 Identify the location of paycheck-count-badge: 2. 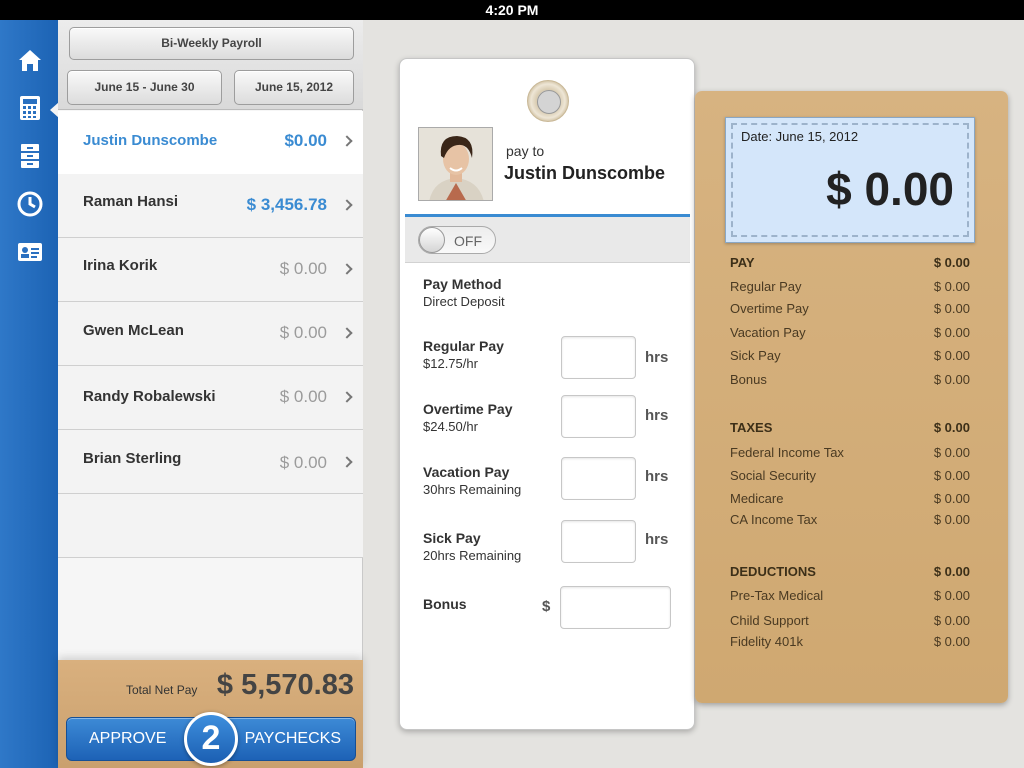
(211, 739).